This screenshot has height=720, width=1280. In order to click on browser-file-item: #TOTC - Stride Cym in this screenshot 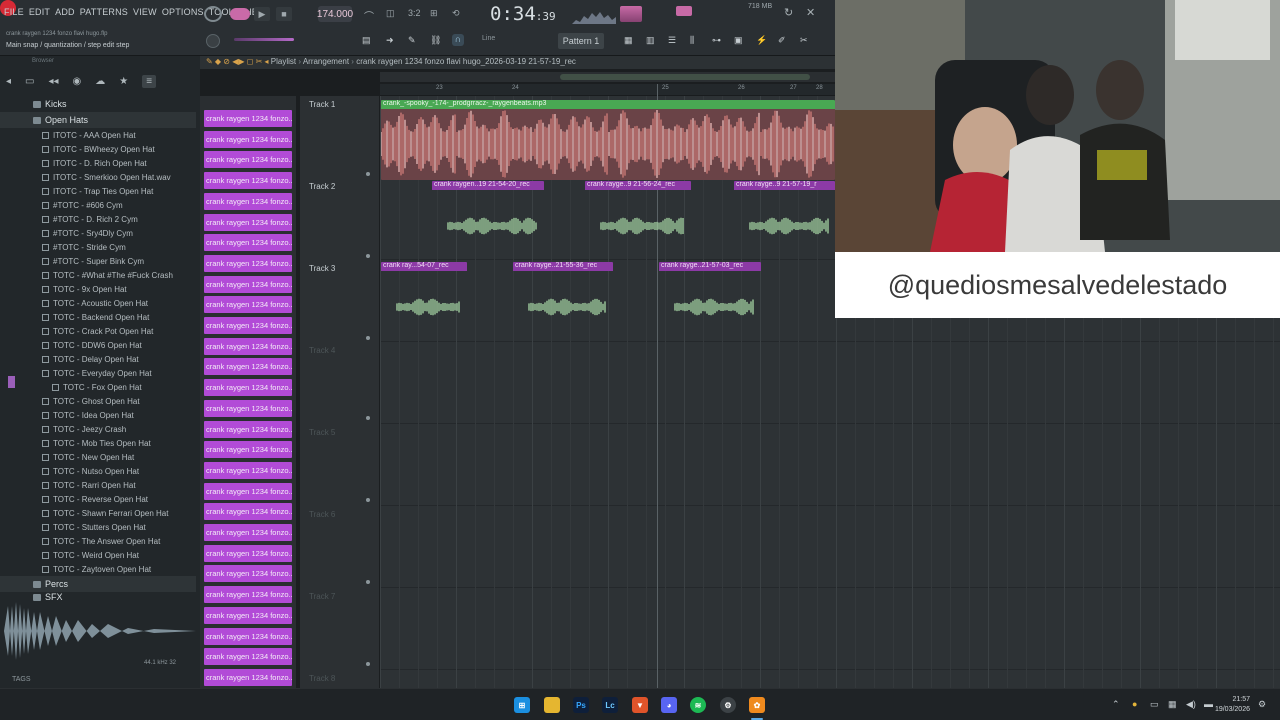, I will do `click(98, 247)`.